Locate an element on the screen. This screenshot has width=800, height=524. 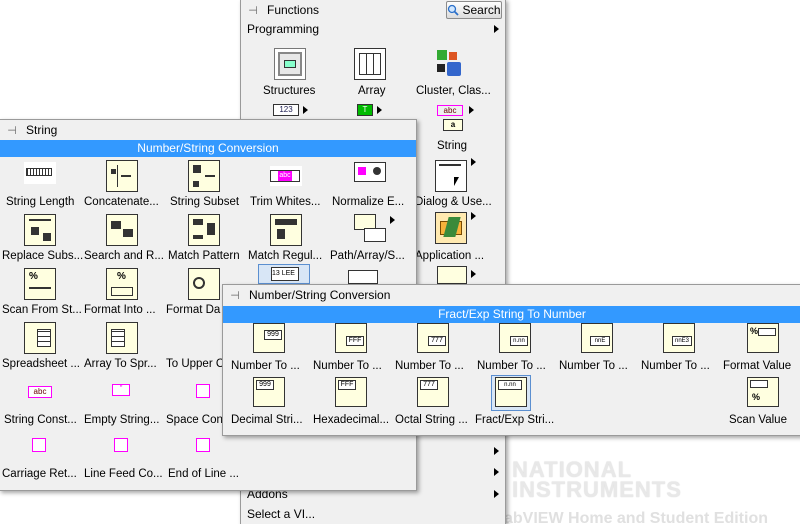
hovered-item: 13 LEE is located at coordinates (284, 274).